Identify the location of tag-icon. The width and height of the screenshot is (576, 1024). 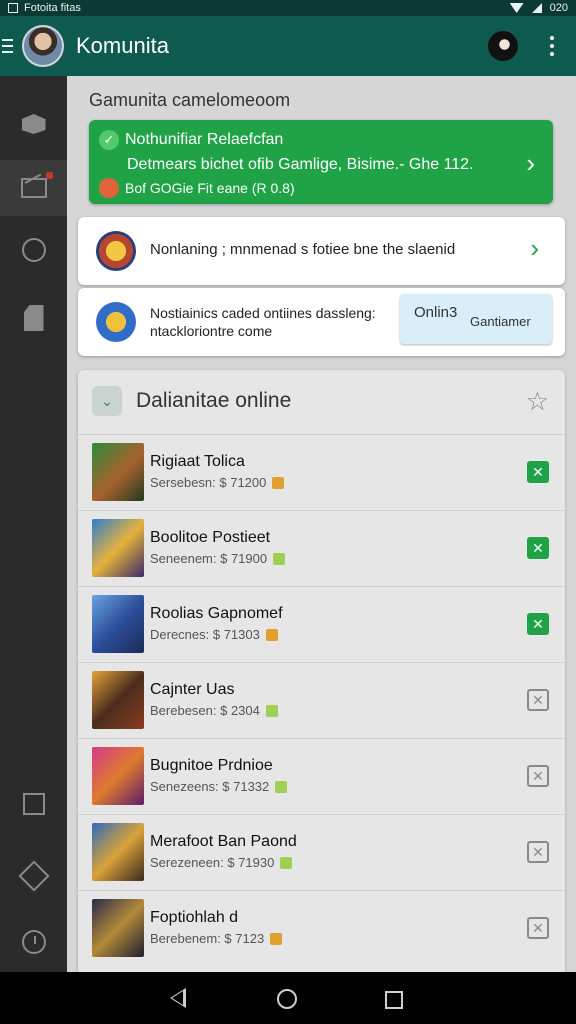
(33, 876).